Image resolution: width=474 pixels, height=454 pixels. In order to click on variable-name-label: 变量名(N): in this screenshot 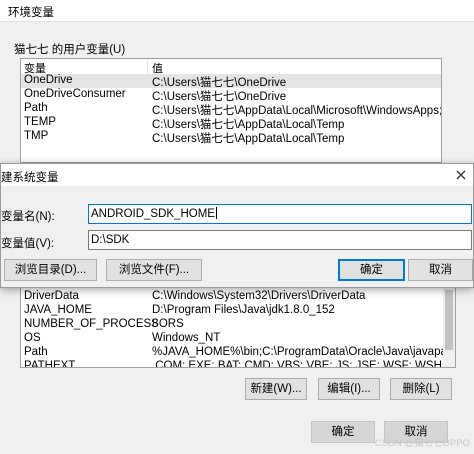, I will do `click(28, 217)`.